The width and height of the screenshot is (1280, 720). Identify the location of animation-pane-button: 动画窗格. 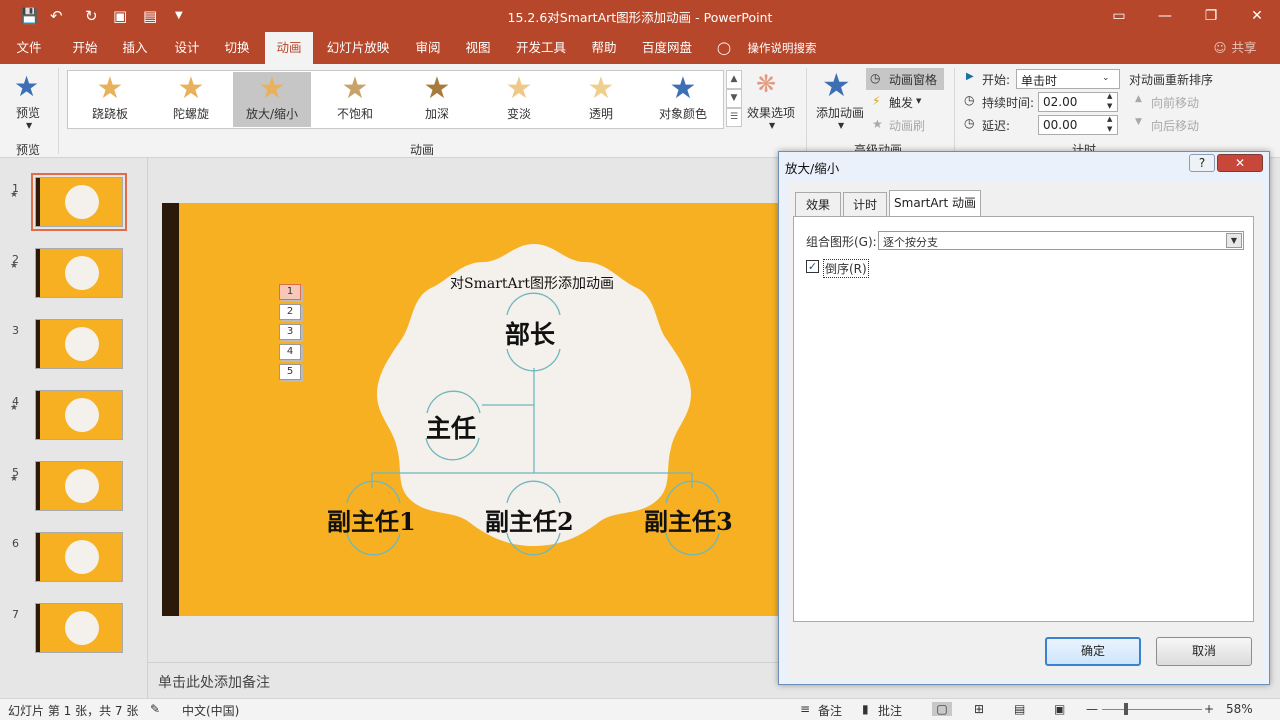
(913, 79).